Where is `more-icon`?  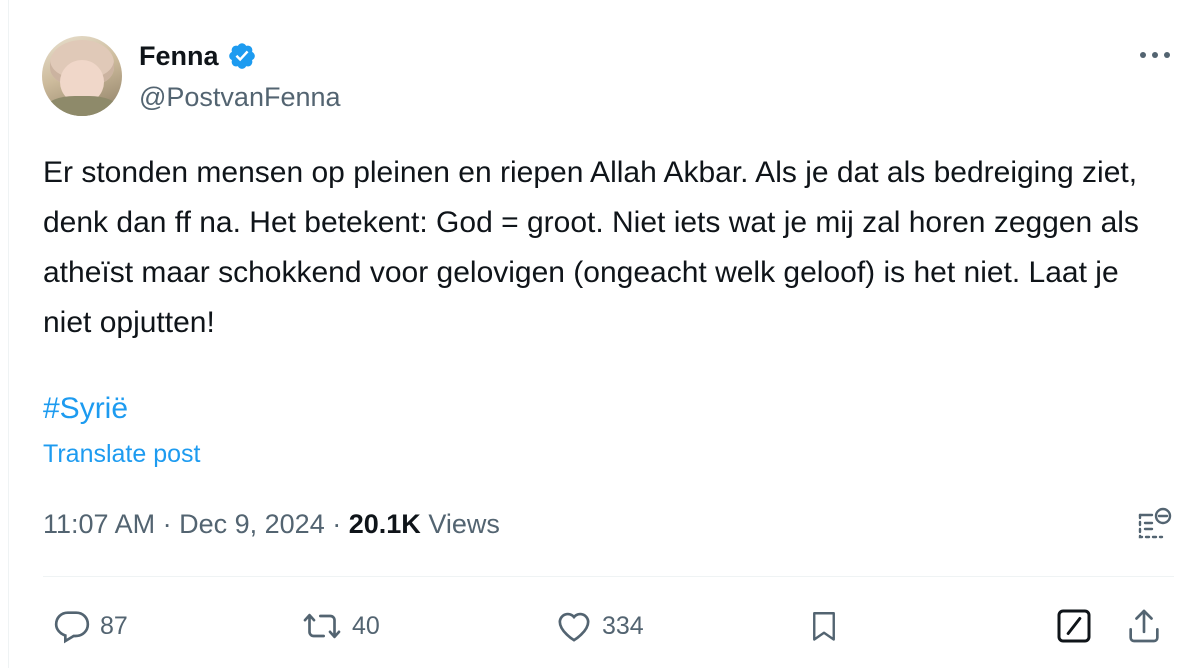 more-icon is located at coordinates (1155, 55).